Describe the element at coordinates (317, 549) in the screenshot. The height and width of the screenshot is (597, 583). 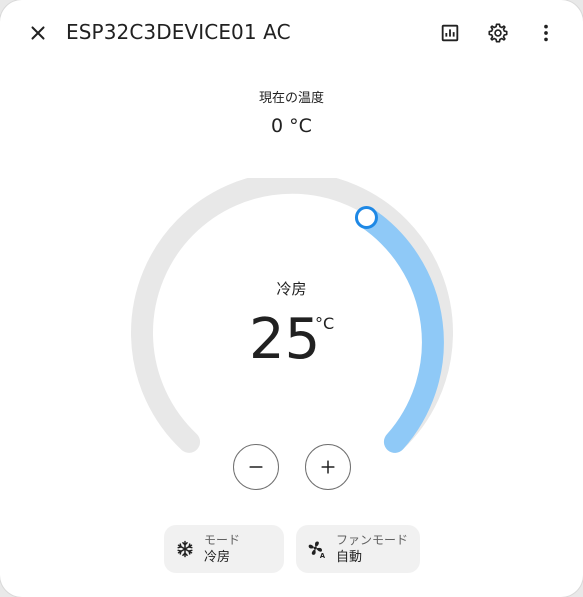
I see `fan-auto-icon: A` at that location.